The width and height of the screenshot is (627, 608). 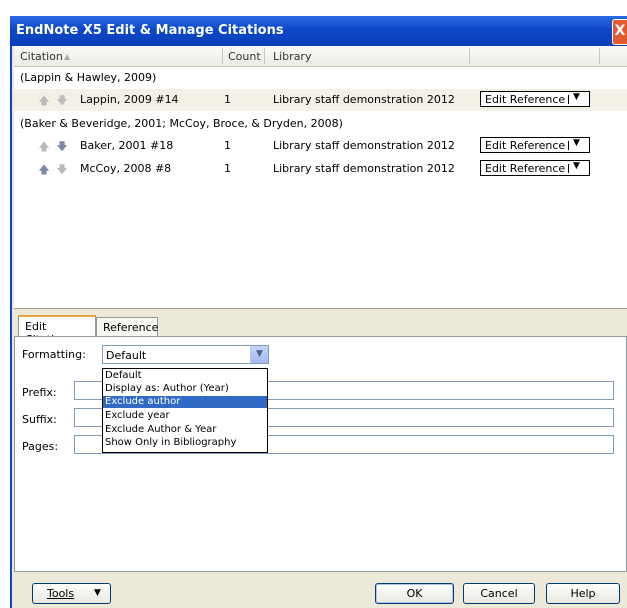 I want to click on citation-group-label: (Lappin & Hawley, 2009), so click(x=88, y=77).